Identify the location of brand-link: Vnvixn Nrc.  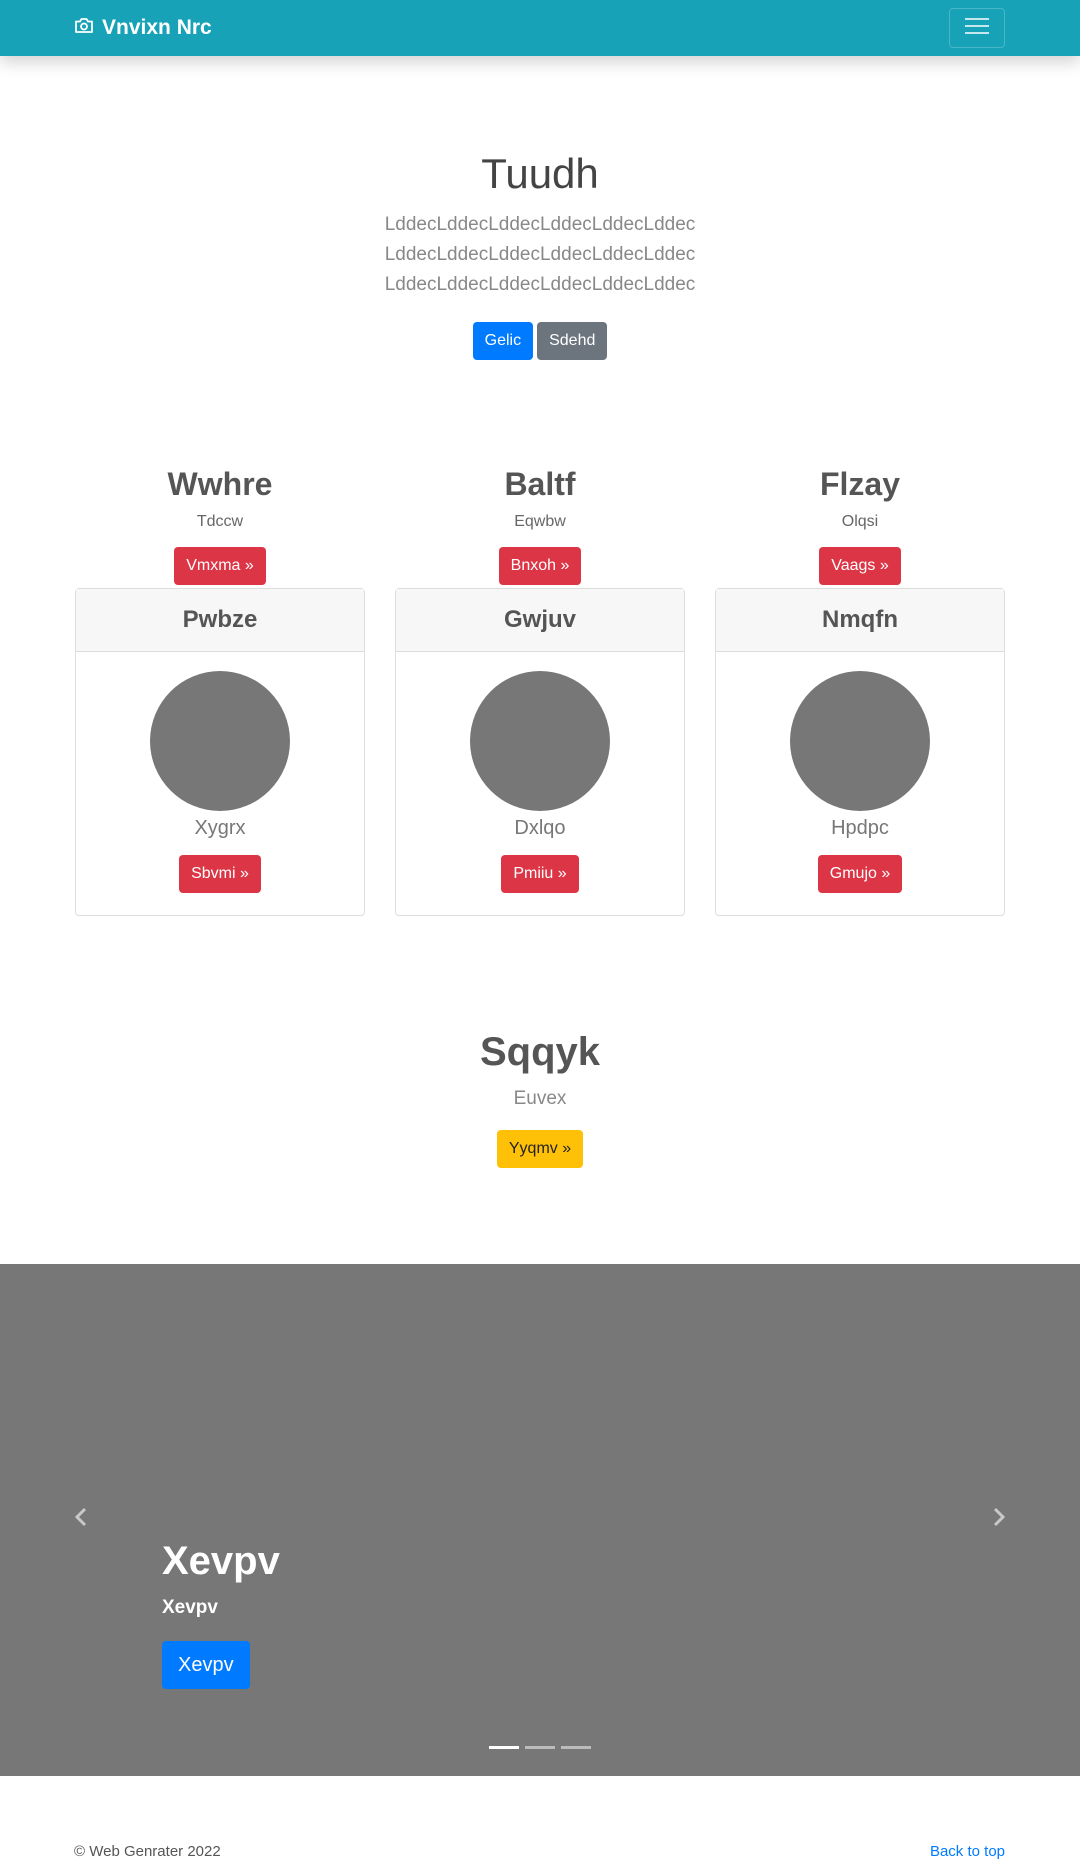
(143, 28).